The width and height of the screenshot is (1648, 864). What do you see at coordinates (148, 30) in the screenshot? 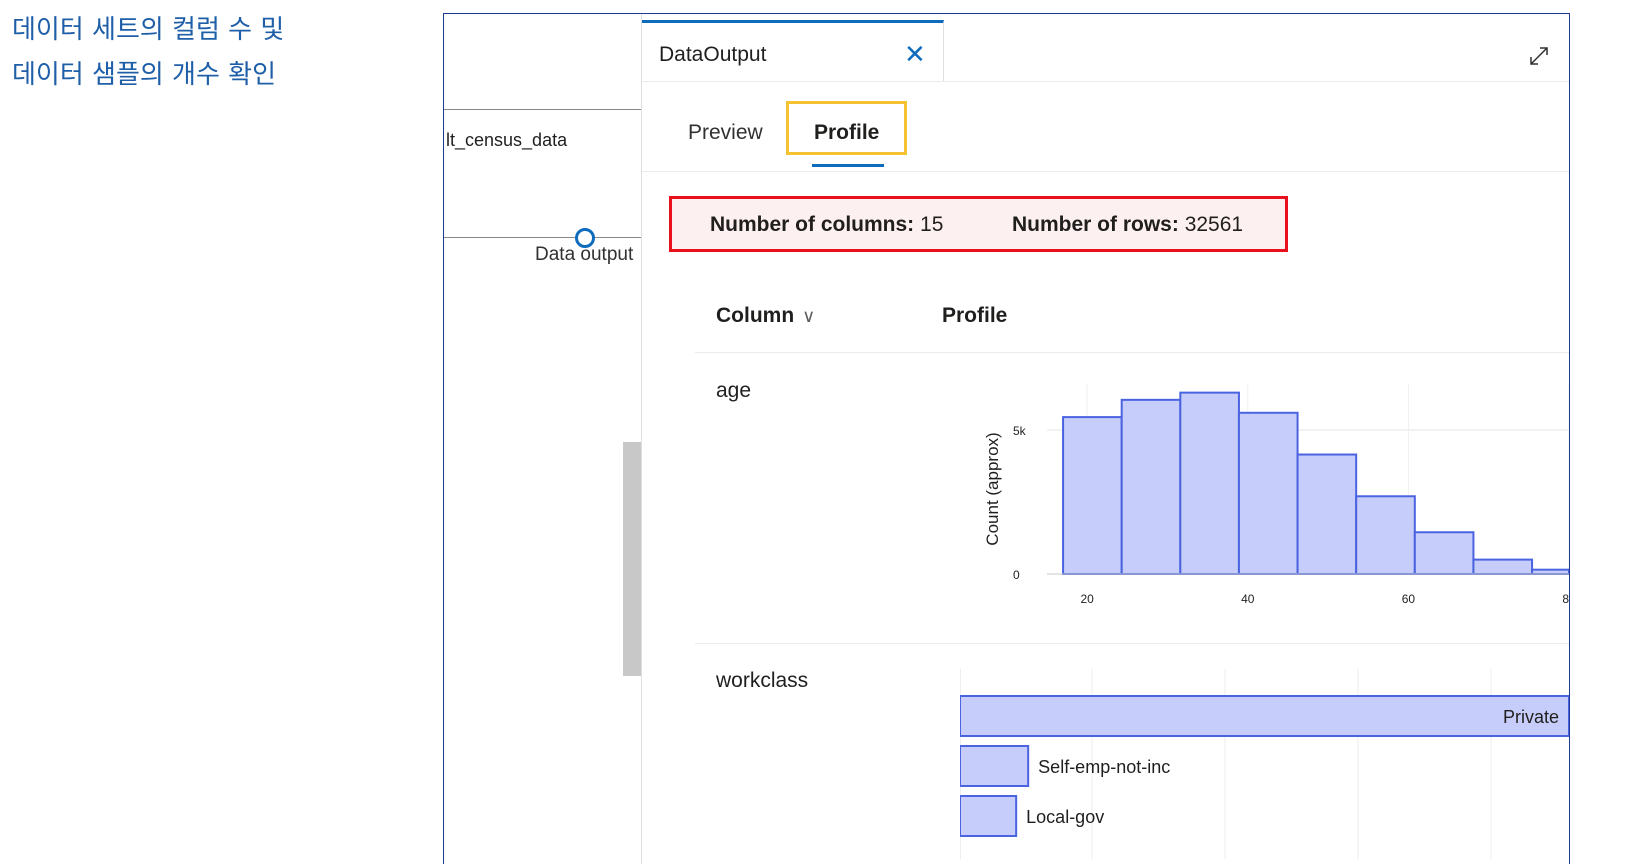
I see `annotation-line-1: 데이터 세트의 컬럼 수 및` at bounding box center [148, 30].